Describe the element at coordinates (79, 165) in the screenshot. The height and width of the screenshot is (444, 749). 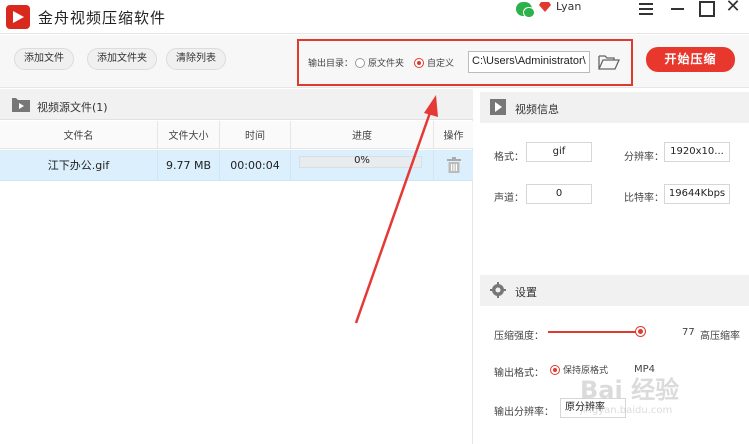
I see `file-name: 江下办公.gif` at that location.